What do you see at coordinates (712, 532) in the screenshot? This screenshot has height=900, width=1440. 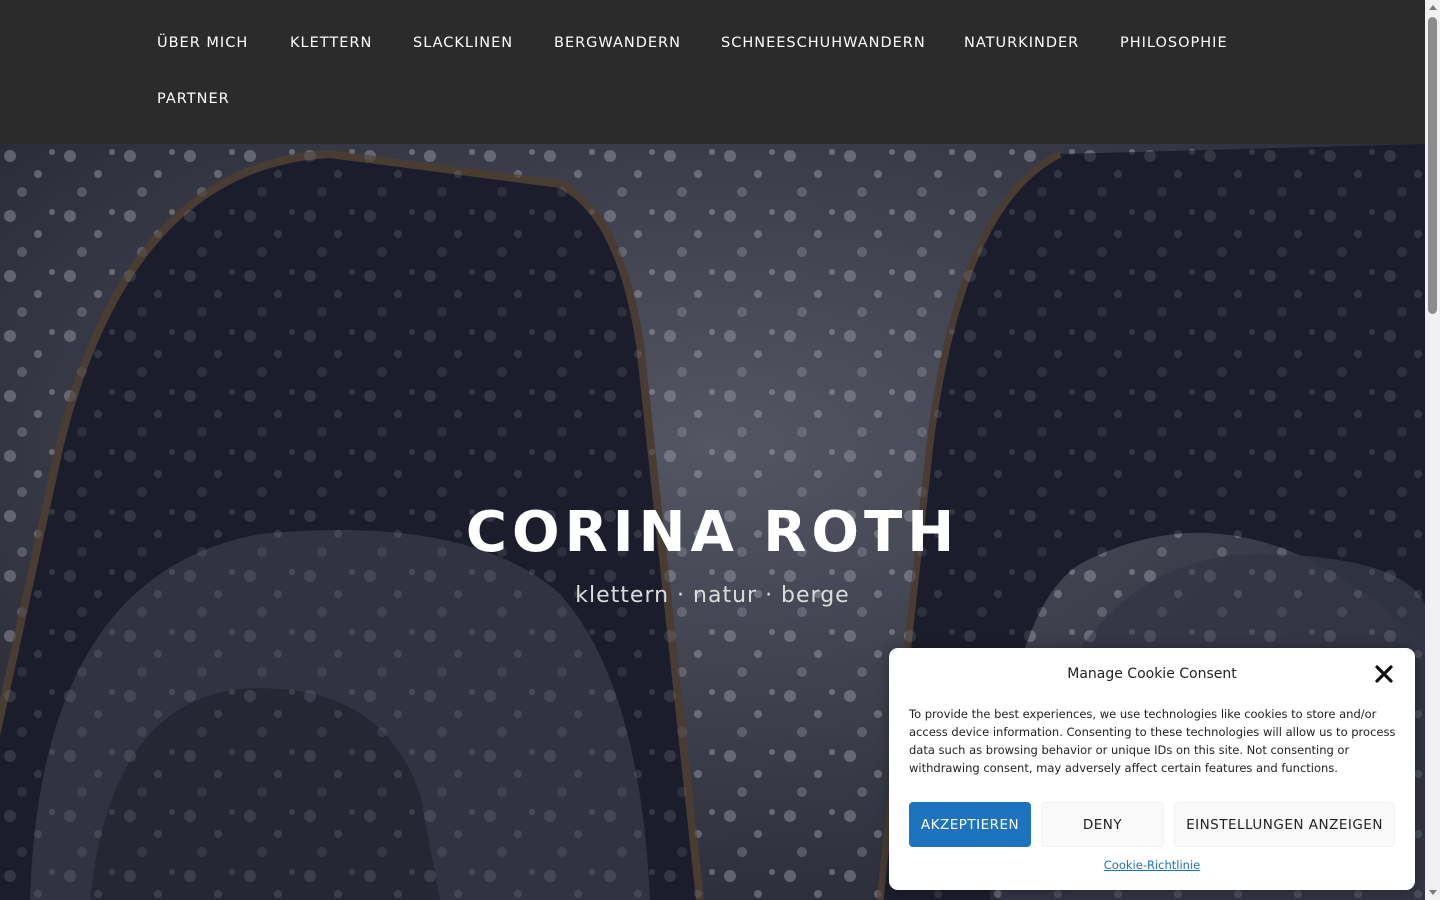 I see `site-title: CORINA ROTH` at bounding box center [712, 532].